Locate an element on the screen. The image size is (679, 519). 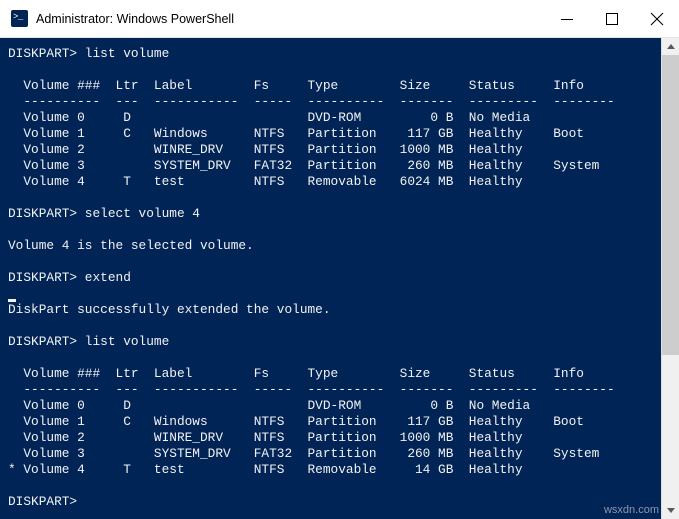
powershell-prompt-glyph: >_ is located at coordinates (18, 17).